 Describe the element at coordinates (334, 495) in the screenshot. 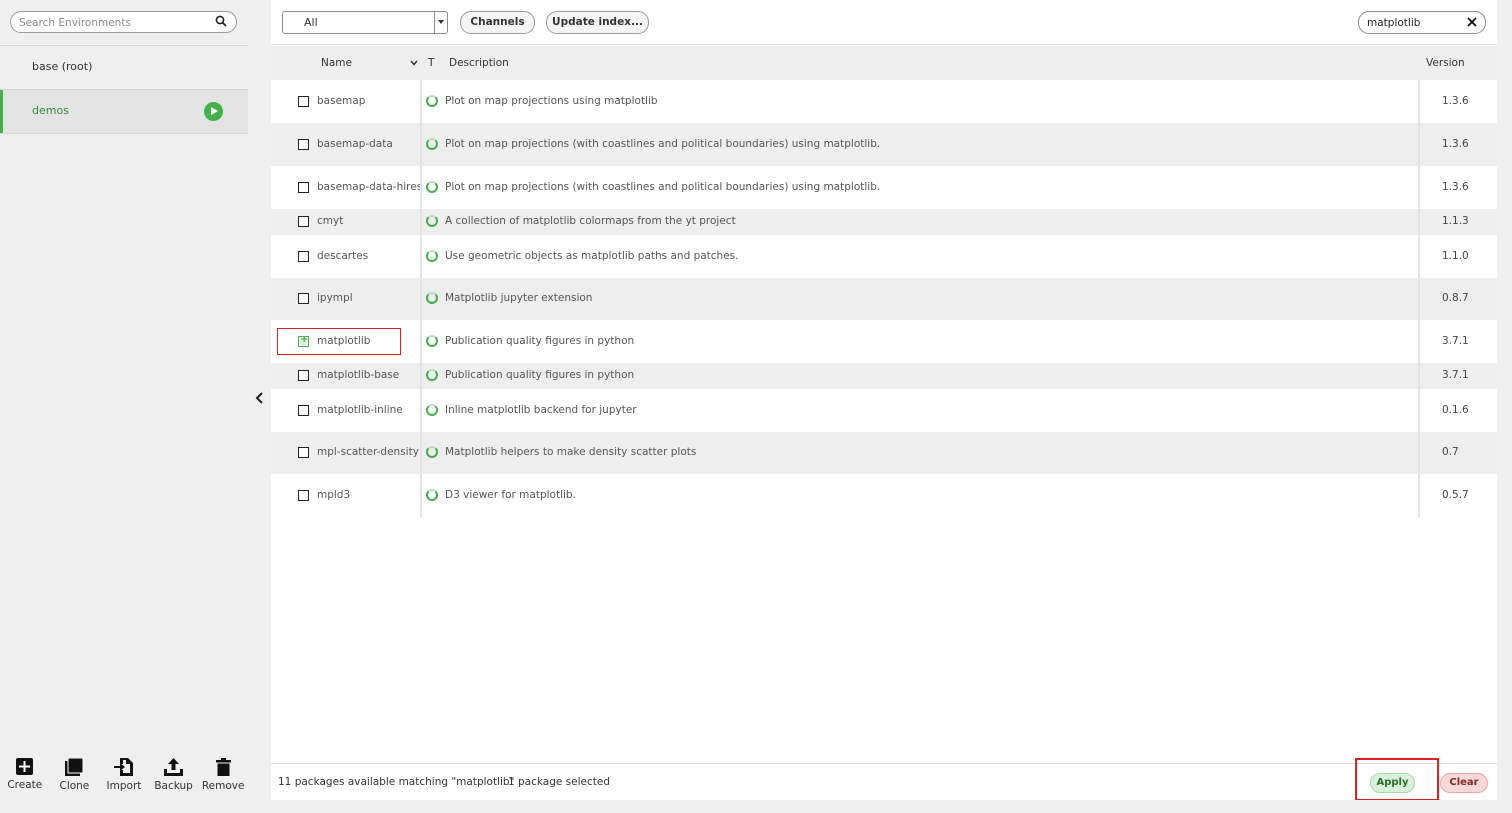

I see `package-name: mpld3` at that location.